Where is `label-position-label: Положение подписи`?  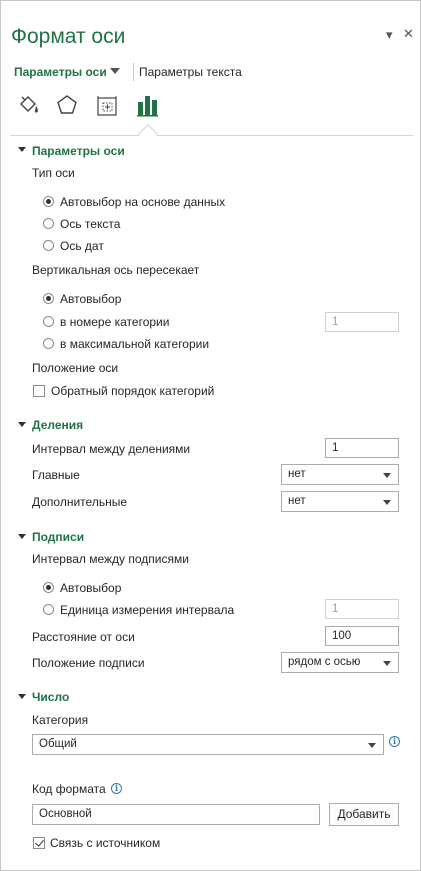 label-position-label: Положение подписи is located at coordinates (88, 663).